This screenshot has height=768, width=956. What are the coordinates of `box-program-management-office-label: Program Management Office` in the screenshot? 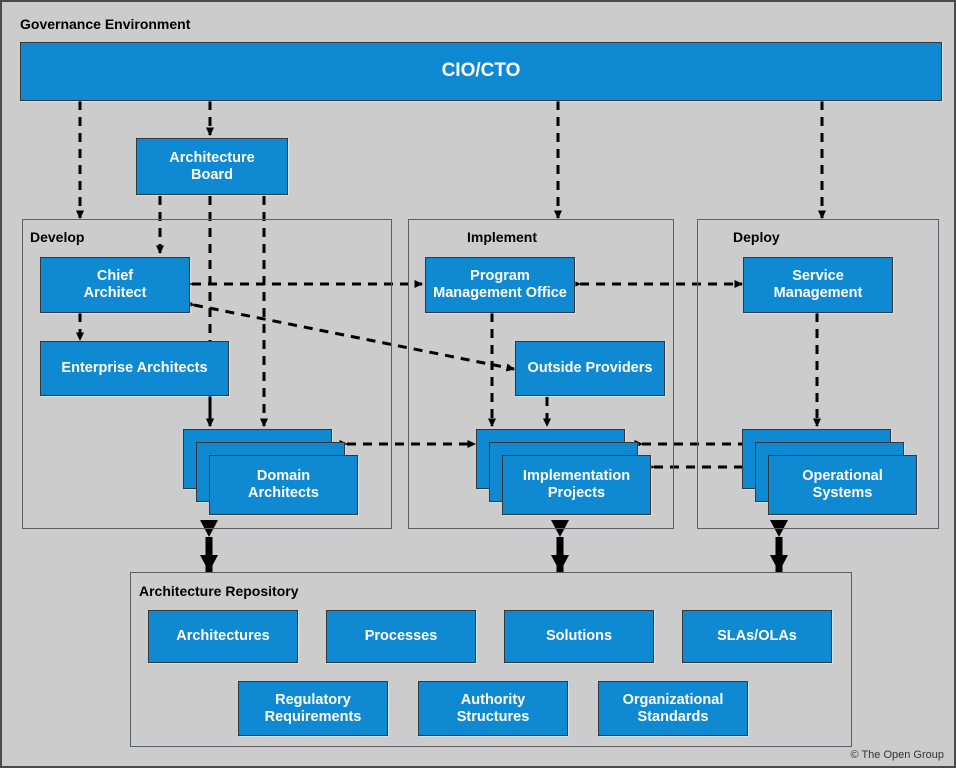 It's located at (500, 284).